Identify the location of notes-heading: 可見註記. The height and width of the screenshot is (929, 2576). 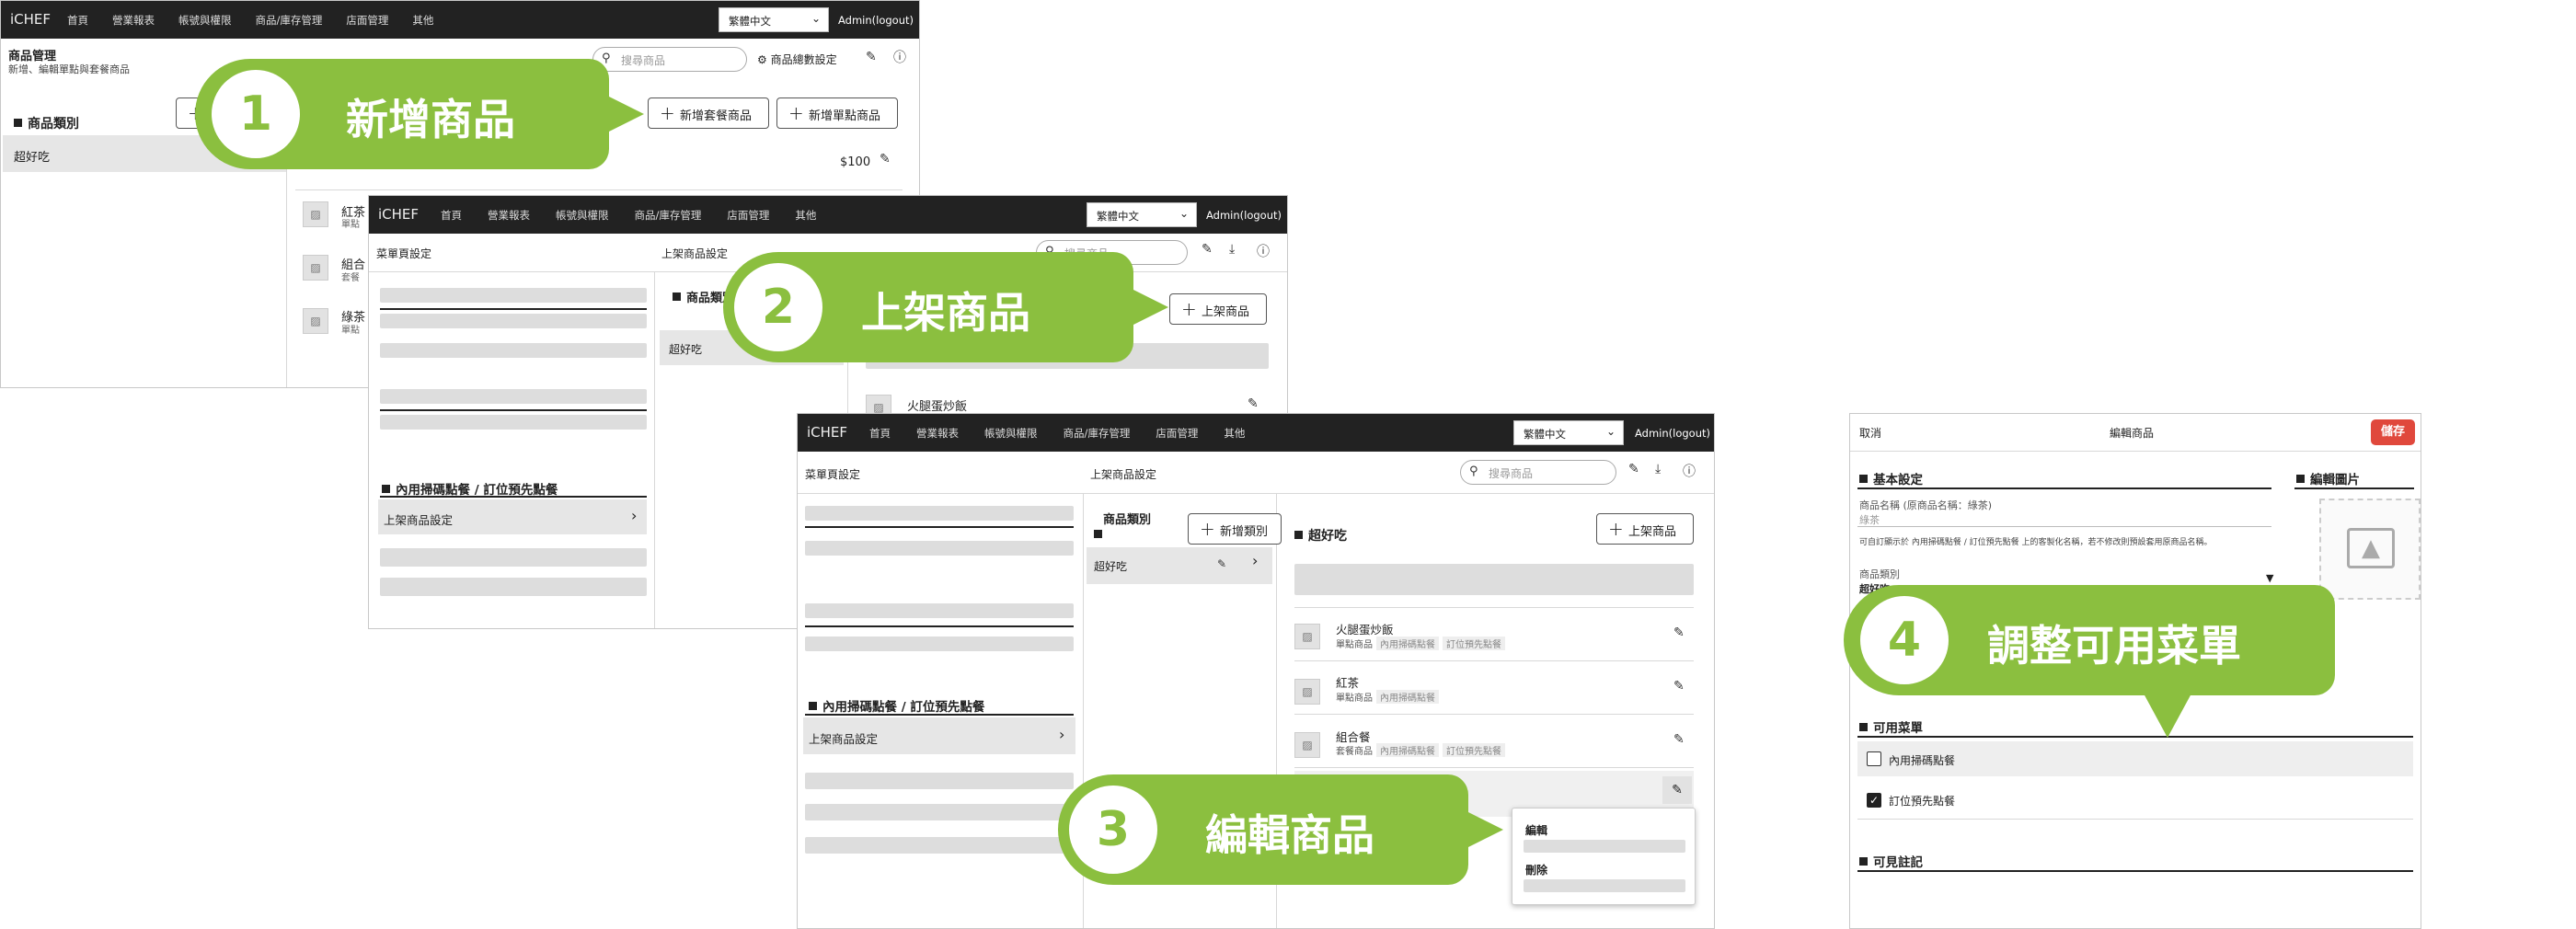
(1891, 861).